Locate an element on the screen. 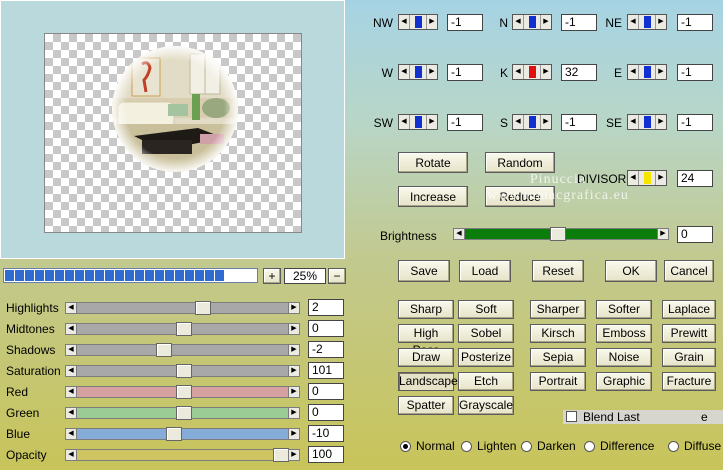 The height and width of the screenshot is (470, 723). rotate-button: Rotate is located at coordinates (433, 162).